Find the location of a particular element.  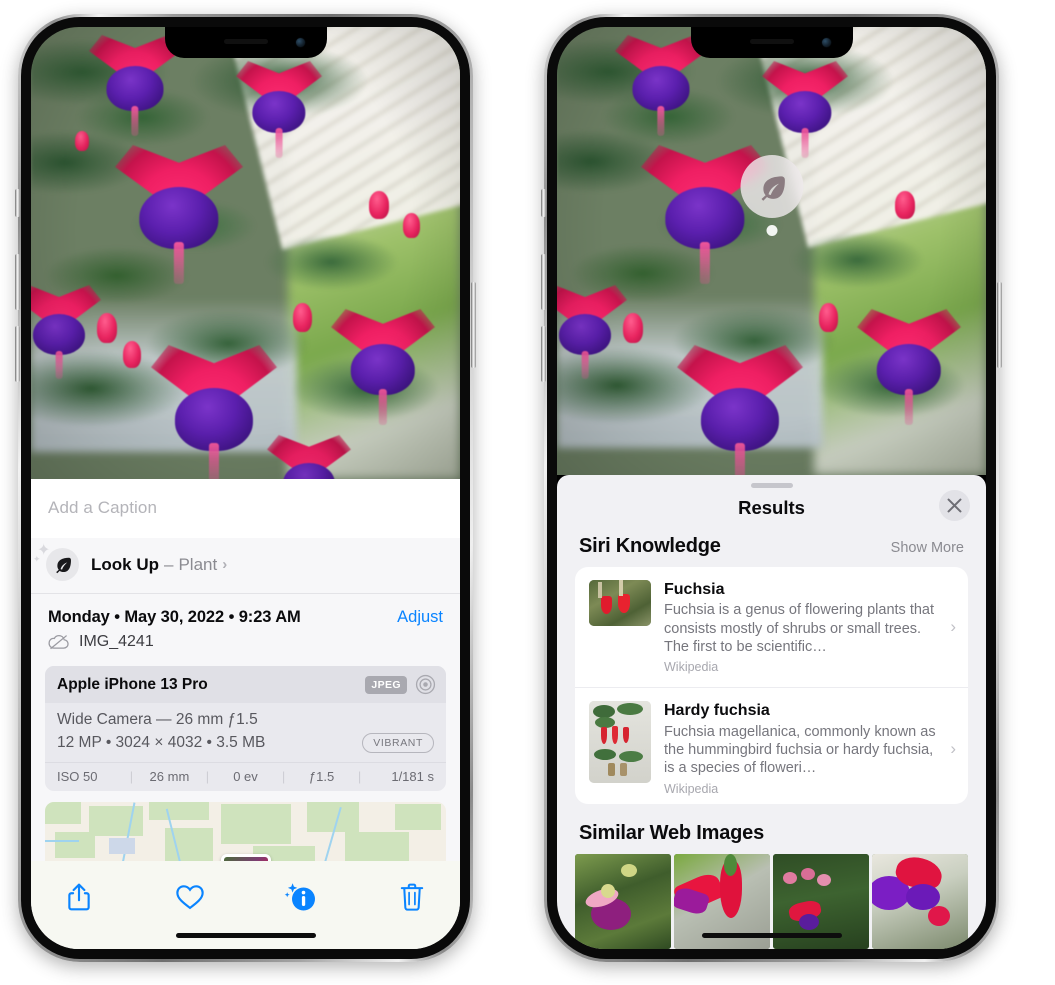

section-title: Siri Knowledge is located at coordinates (650, 545).